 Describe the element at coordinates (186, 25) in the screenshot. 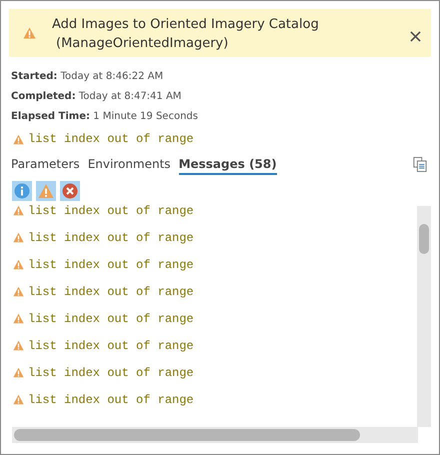

I see `tool-title: Add Images to Oriented Imagery Catalog` at that location.